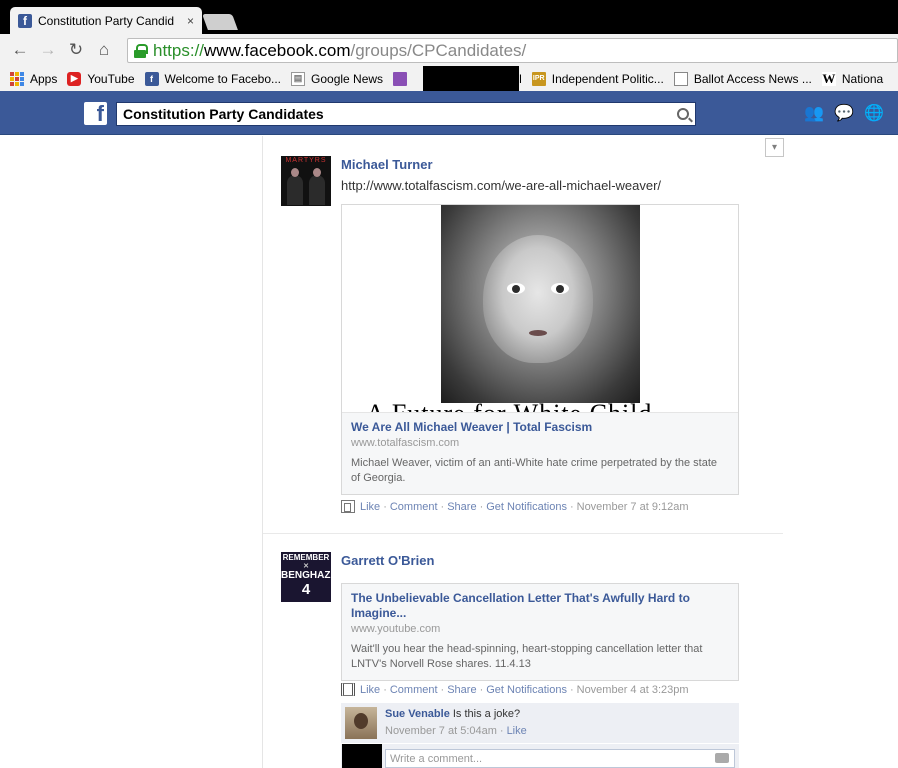 The width and height of the screenshot is (898, 768). What do you see at coordinates (306, 186) in the screenshot?
I see `avatar-figures` at bounding box center [306, 186].